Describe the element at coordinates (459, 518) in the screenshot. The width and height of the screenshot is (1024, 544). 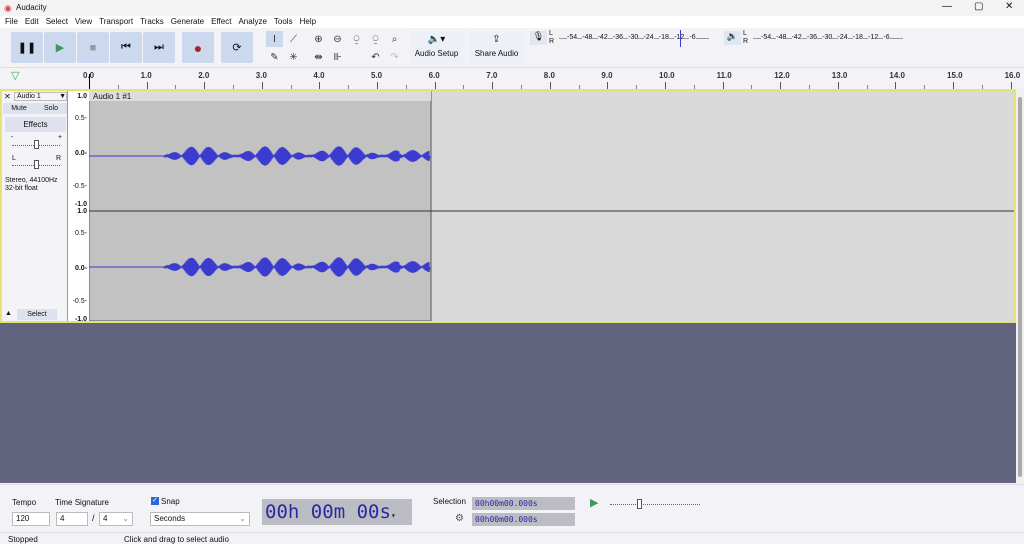
I see `gear-icon: ⚙` at that location.